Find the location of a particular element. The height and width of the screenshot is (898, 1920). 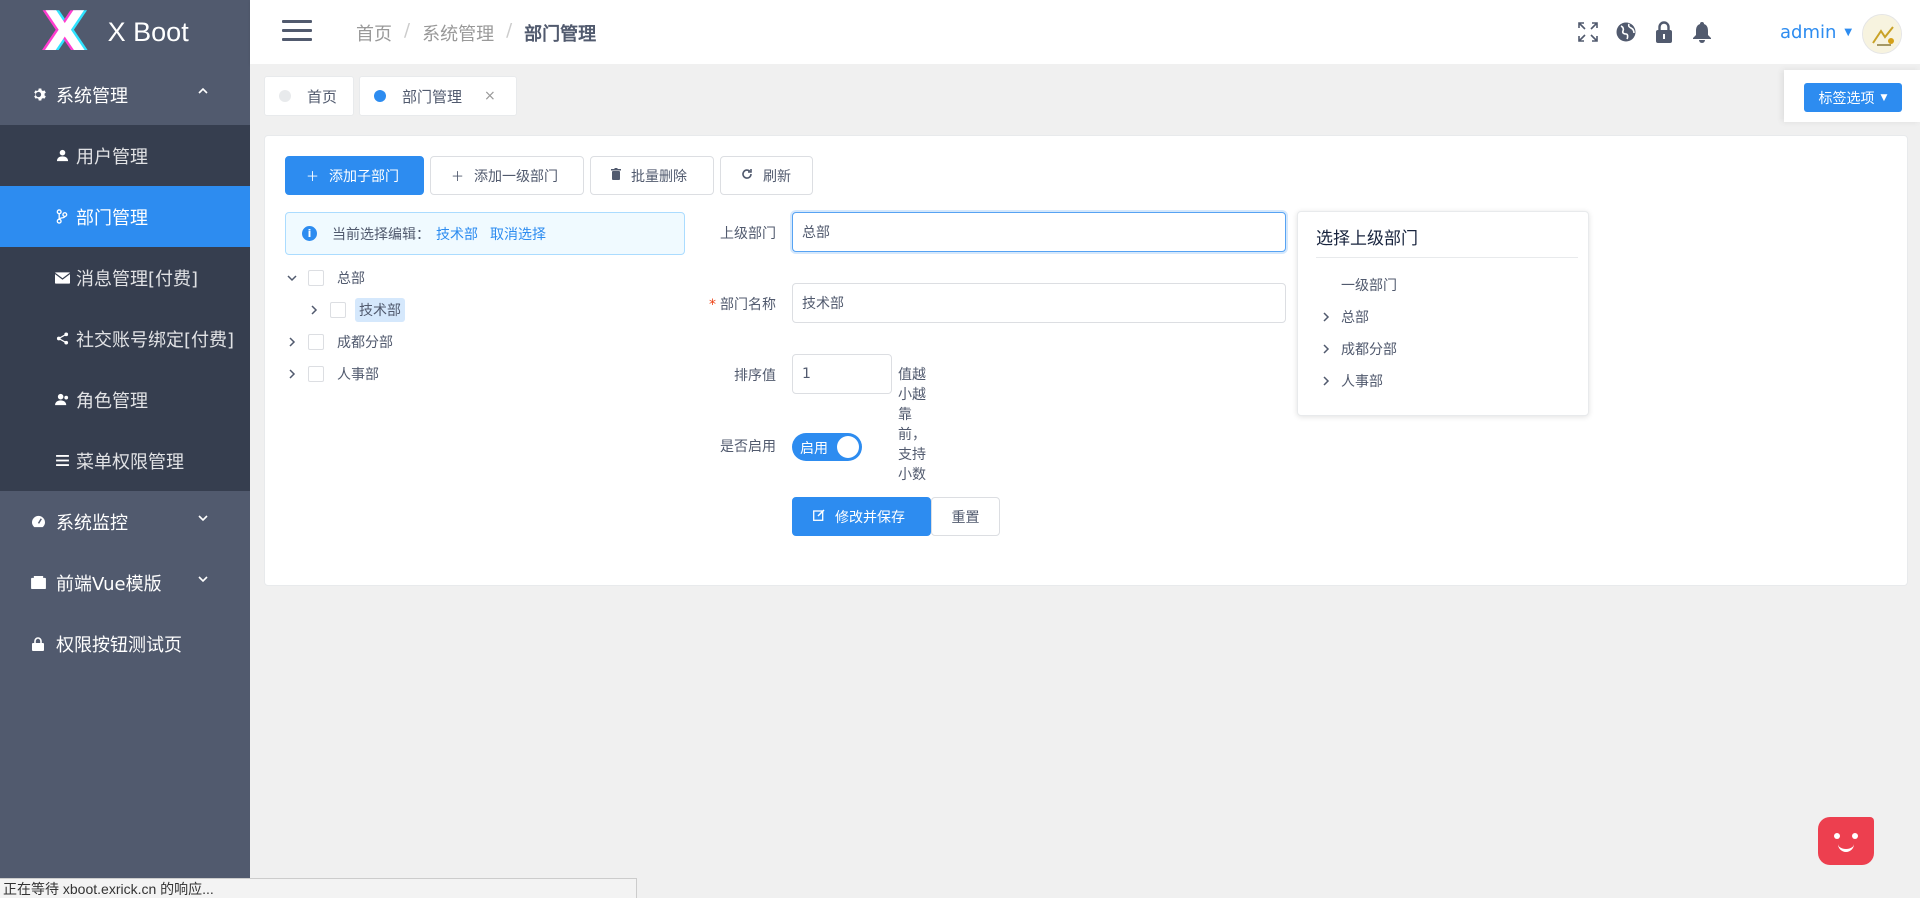

username: admin is located at coordinates (1808, 32).